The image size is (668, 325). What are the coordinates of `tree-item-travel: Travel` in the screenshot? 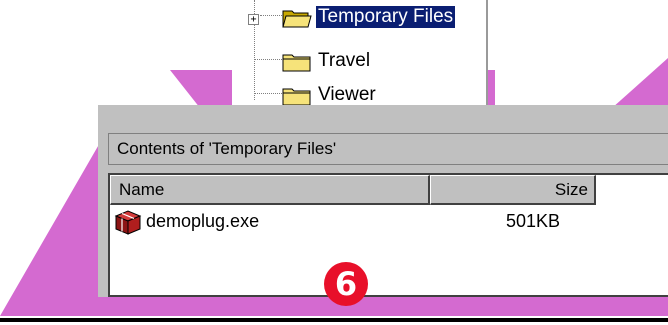 It's located at (357, 61).